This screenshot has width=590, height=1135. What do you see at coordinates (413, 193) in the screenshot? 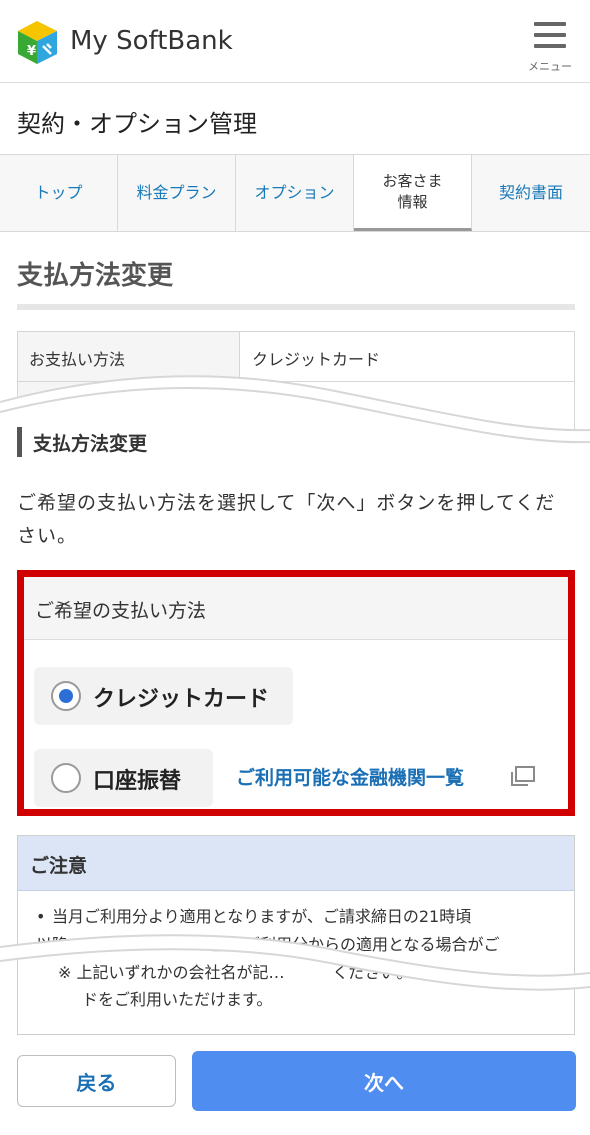
I see `tab-customer-info: お客さま 情報` at bounding box center [413, 193].